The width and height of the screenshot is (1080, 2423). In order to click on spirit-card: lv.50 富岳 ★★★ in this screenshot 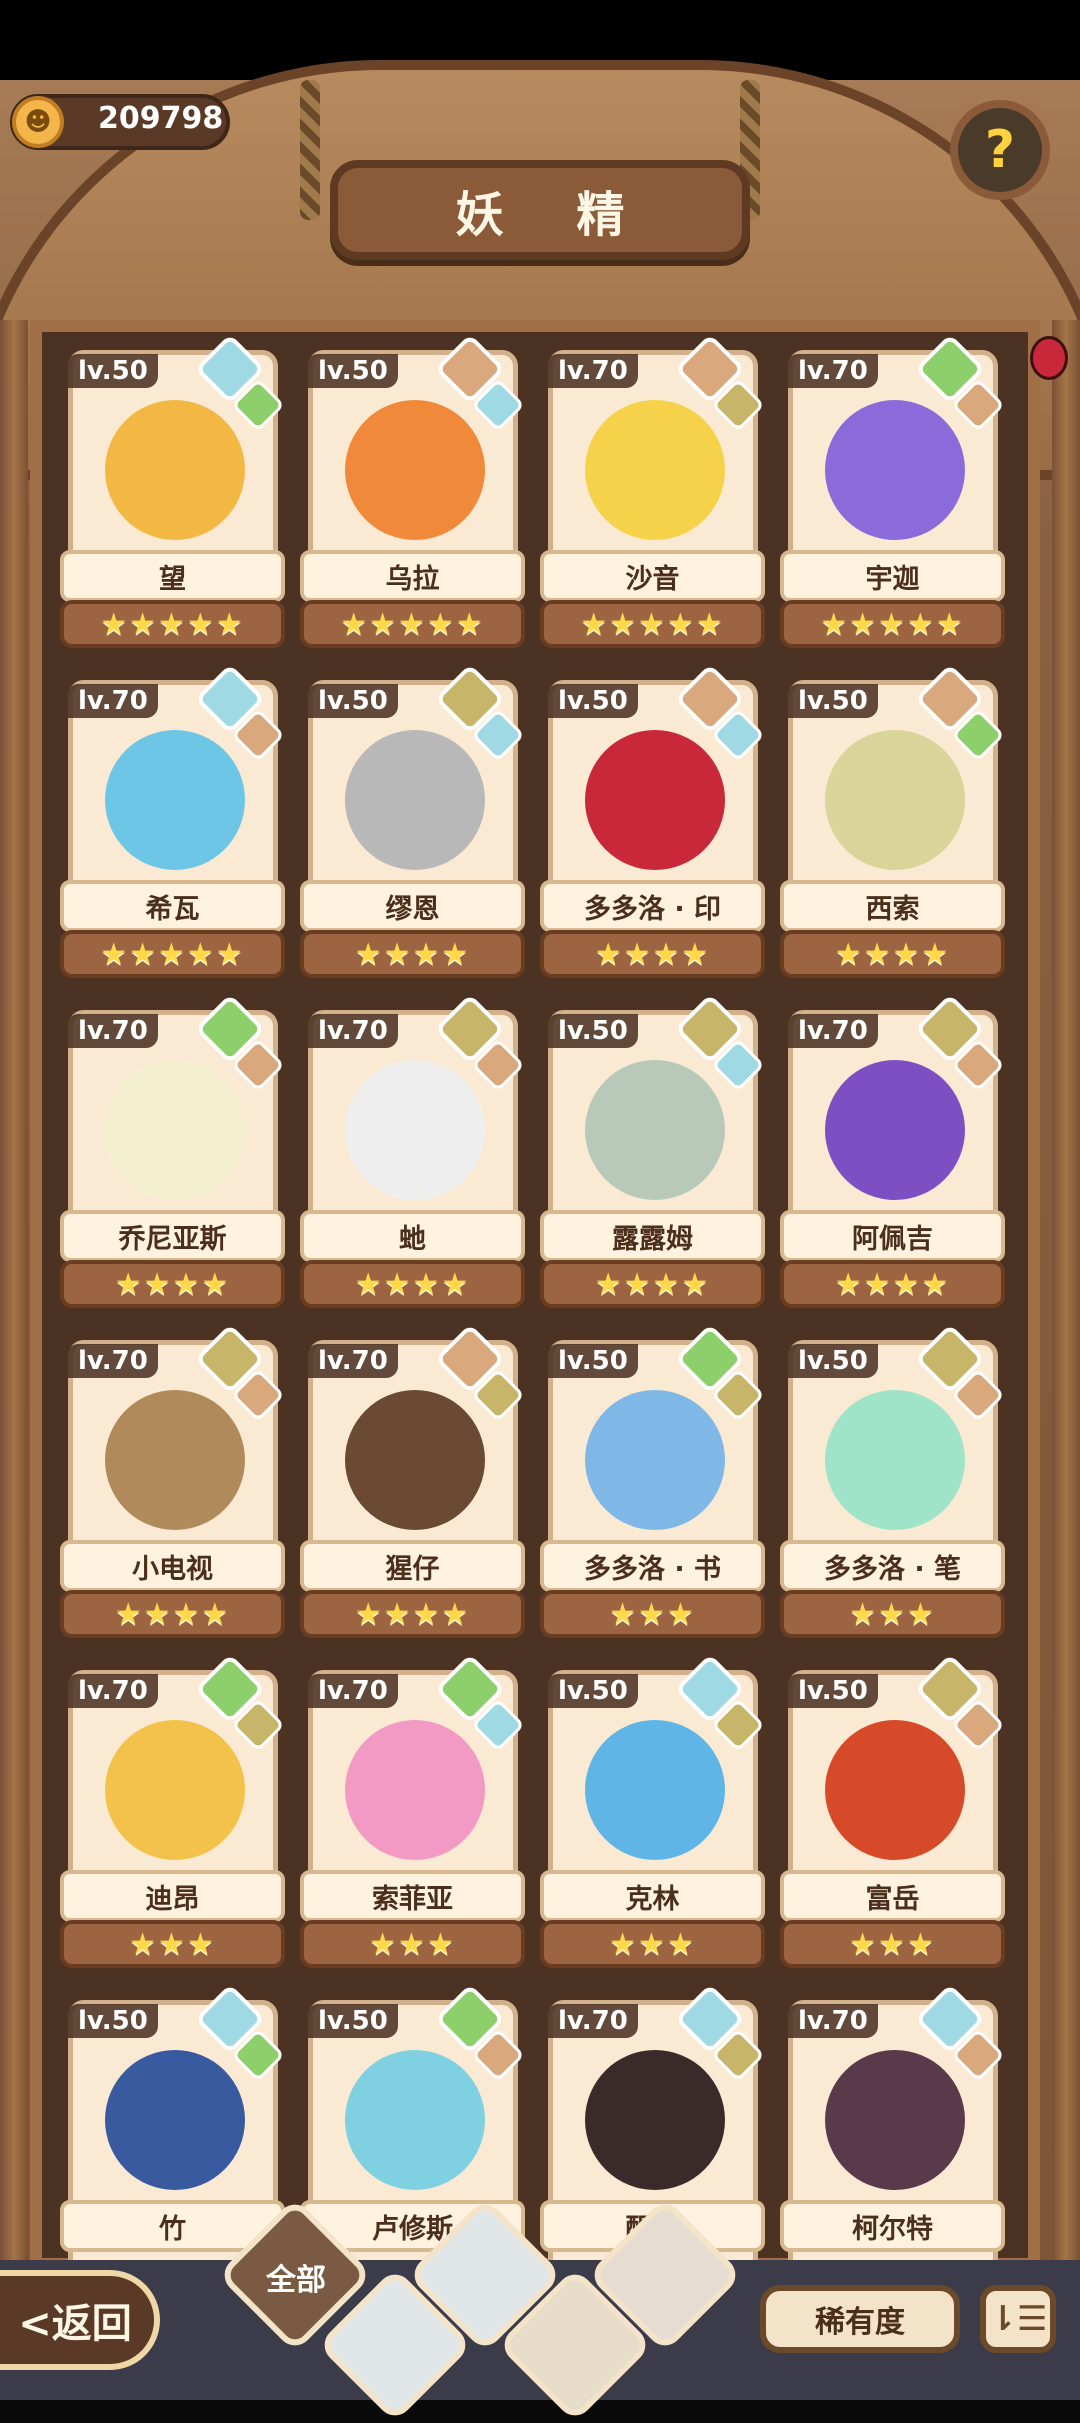, I will do `click(892, 1816)`.